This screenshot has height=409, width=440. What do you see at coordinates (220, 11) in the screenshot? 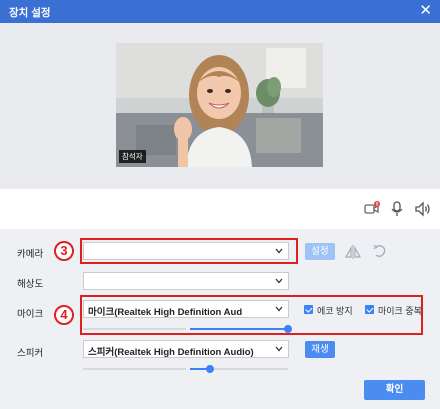
I see `title-bar: 장치 설정 ✕` at bounding box center [220, 11].